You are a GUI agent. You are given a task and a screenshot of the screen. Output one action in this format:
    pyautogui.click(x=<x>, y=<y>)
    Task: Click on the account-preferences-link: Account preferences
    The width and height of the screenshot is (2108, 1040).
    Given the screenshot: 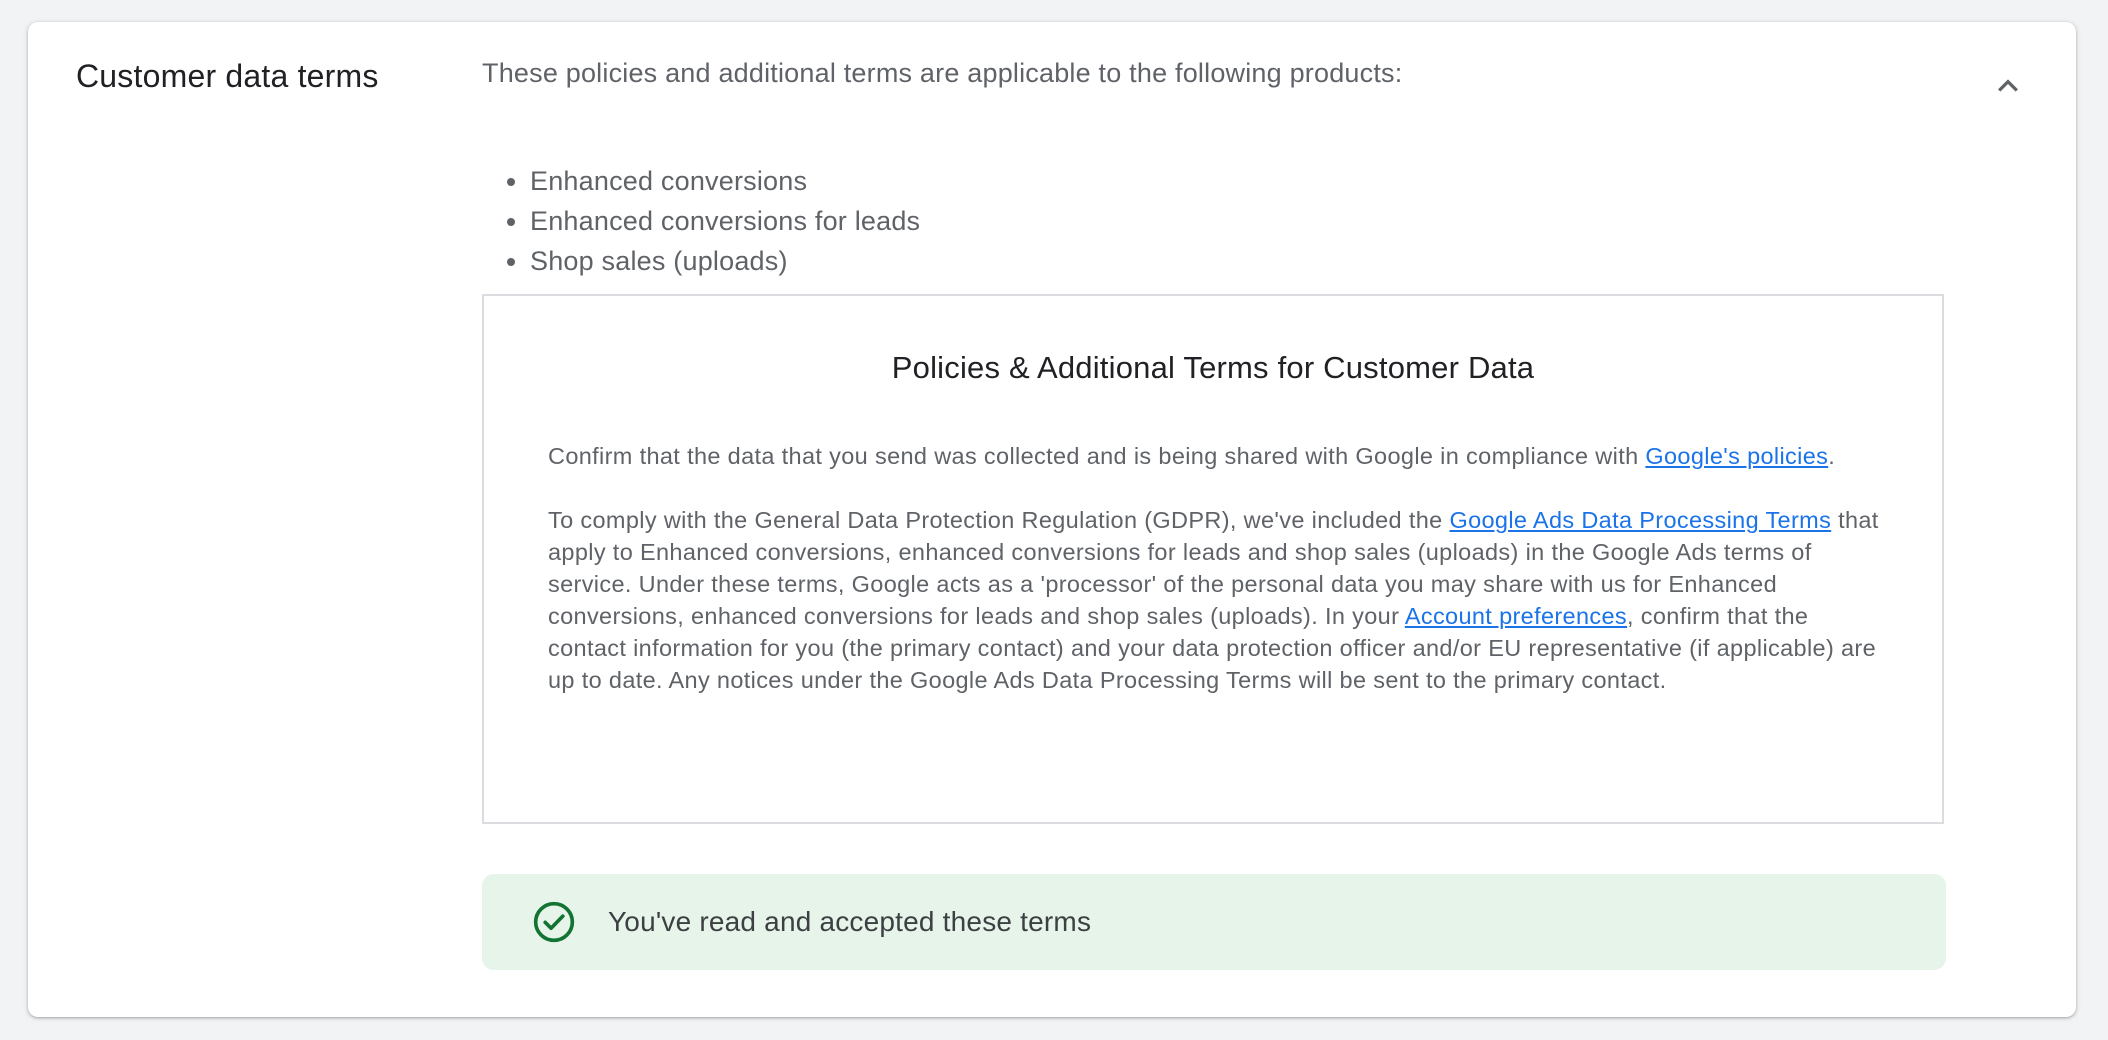 What is the action you would take?
    pyautogui.click(x=1516, y=616)
    